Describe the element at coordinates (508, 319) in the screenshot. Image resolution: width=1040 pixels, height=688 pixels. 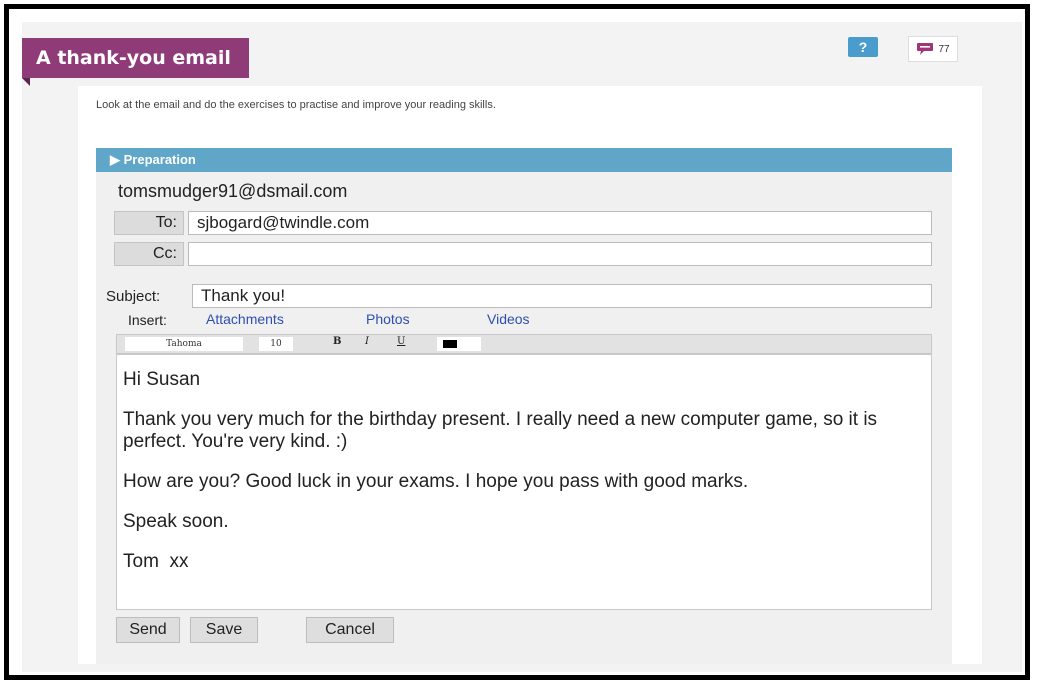
I see `insert-videos-link: Videos` at that location.